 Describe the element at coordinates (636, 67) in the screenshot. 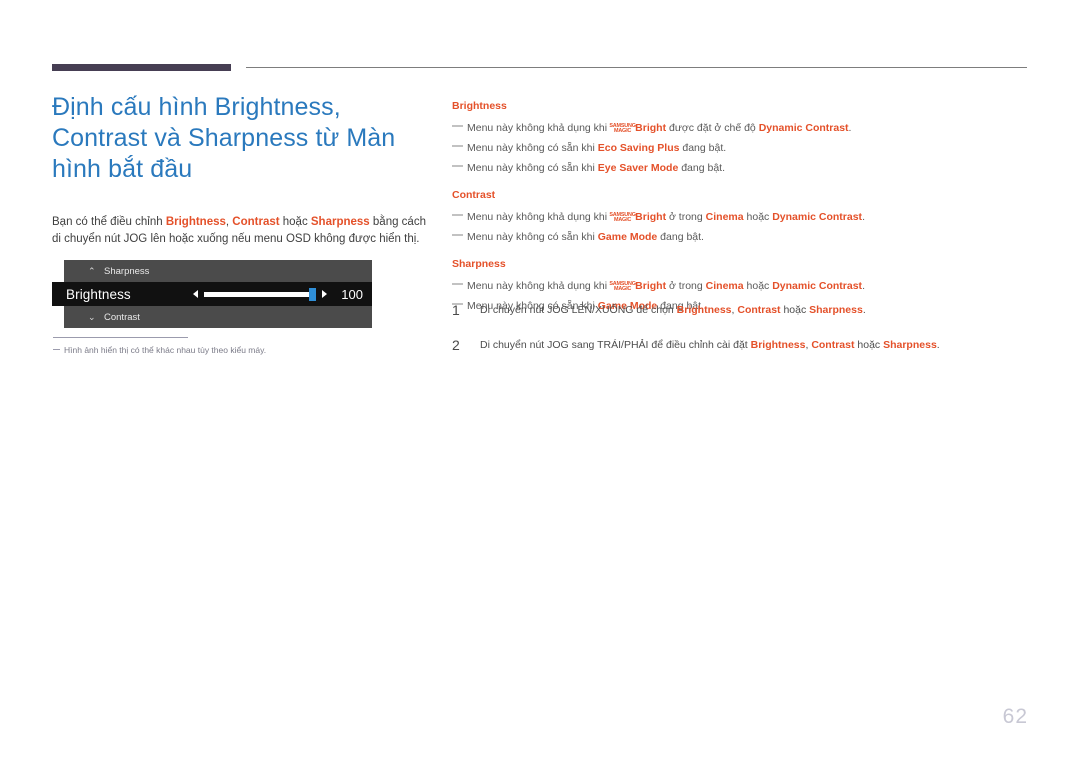

I see `header-divider-line` at that location.